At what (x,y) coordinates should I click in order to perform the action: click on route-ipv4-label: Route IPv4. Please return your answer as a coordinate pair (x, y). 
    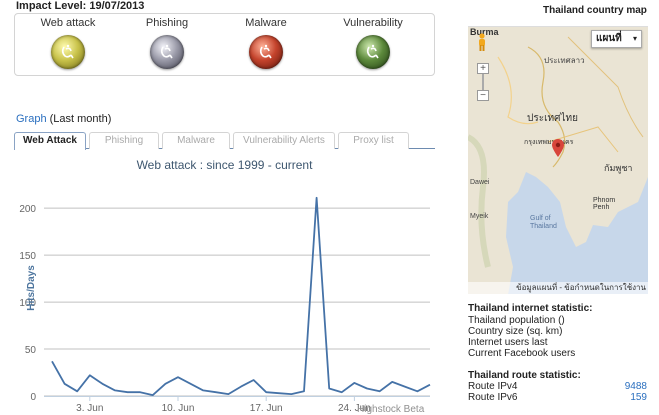
    Looking at the image, I should click on (493, 386).